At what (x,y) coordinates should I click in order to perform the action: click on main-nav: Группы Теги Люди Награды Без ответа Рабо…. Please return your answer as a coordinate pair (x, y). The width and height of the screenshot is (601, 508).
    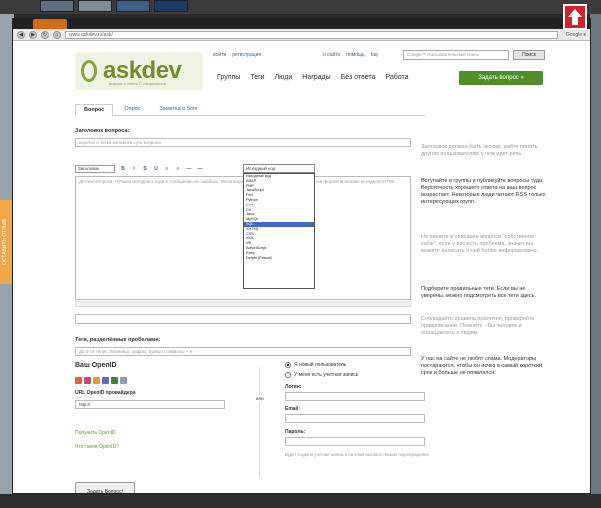
    Looking at the image, I should click on (313, 77).